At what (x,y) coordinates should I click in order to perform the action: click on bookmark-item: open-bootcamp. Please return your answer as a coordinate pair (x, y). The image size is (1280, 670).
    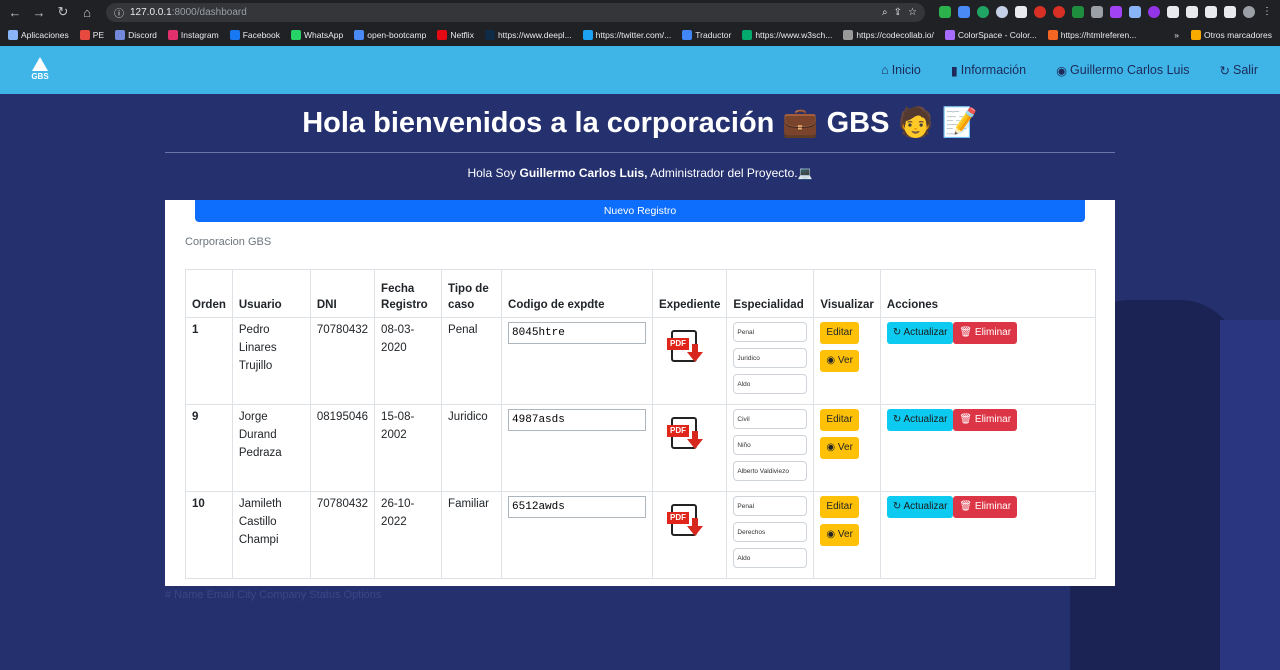
    Looking at the image, I should click on (390, 35).